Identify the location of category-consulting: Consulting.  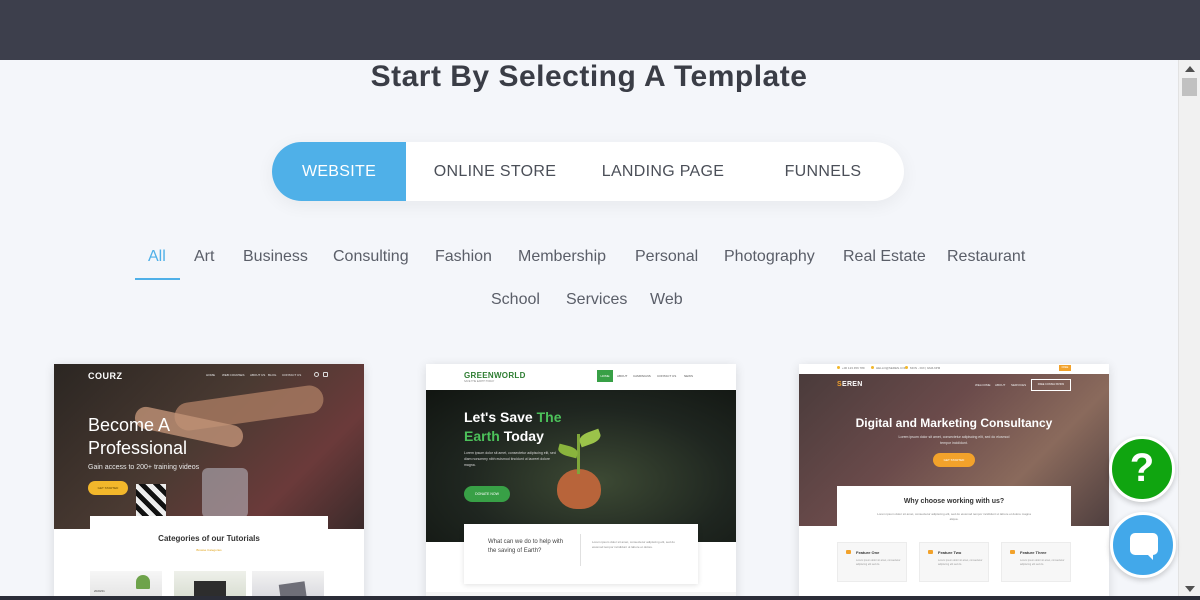
(371, 257).